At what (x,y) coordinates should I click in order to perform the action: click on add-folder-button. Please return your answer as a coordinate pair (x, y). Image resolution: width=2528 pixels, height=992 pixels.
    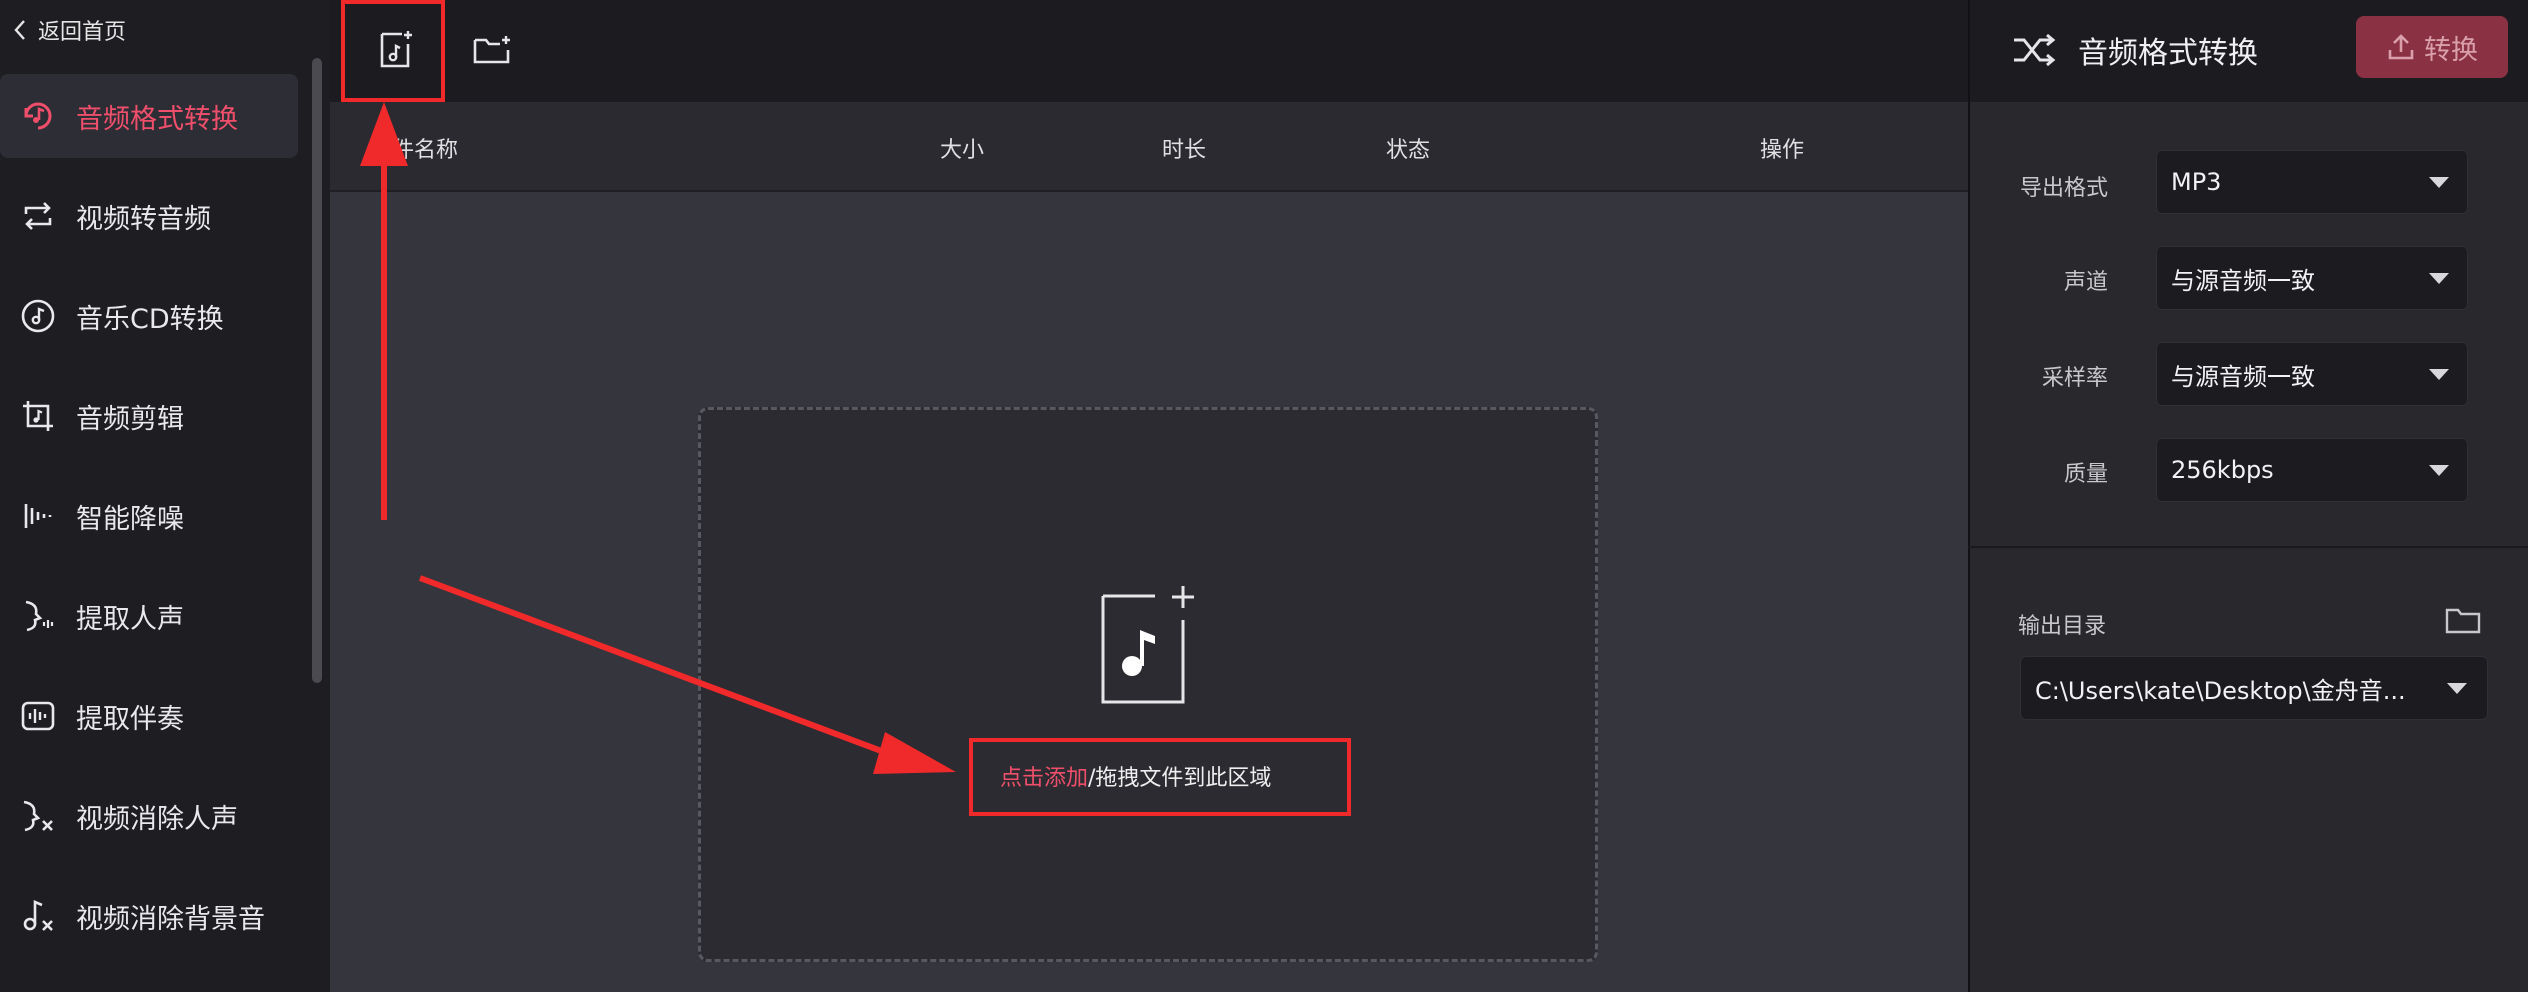
    Looking at the image, I should click on (492, 50).